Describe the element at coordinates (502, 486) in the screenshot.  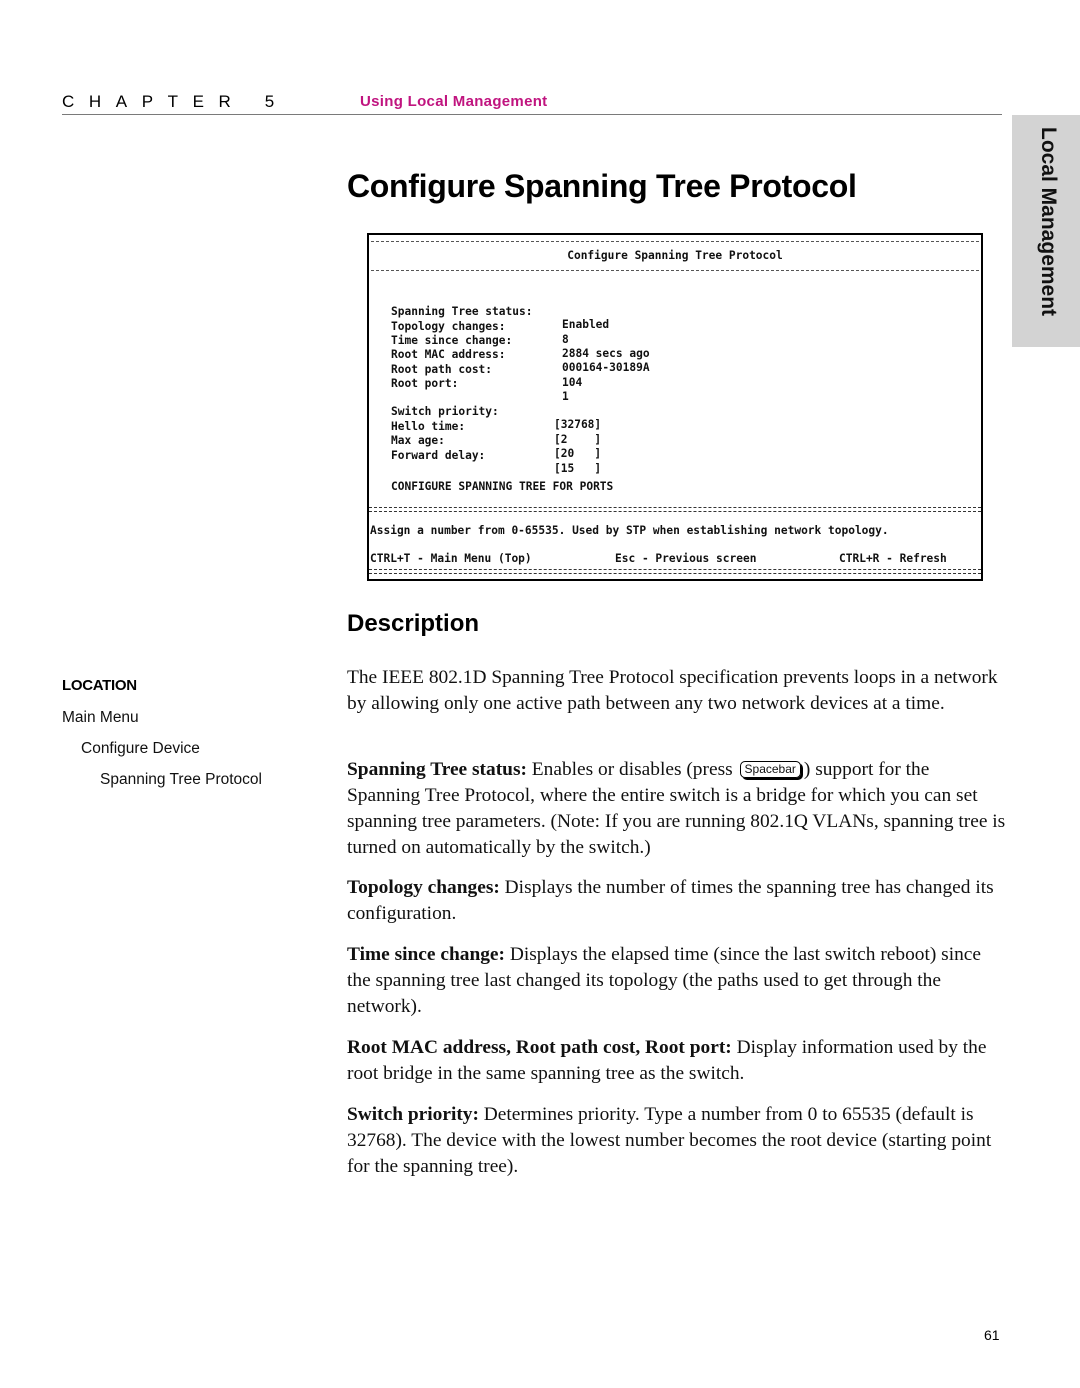
I see `configure-ports-link: CONFIGURE SPANNING TREE FOR PORTS` at that location.